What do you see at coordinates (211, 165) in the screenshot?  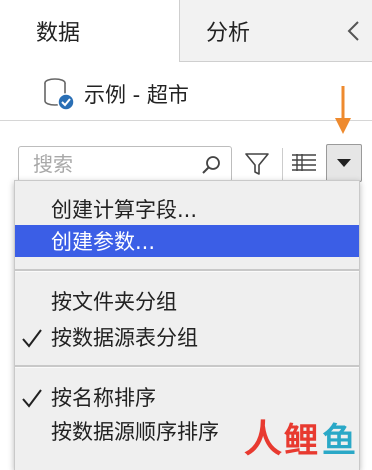 I see `search-icon` at bounding box center [211, 165].